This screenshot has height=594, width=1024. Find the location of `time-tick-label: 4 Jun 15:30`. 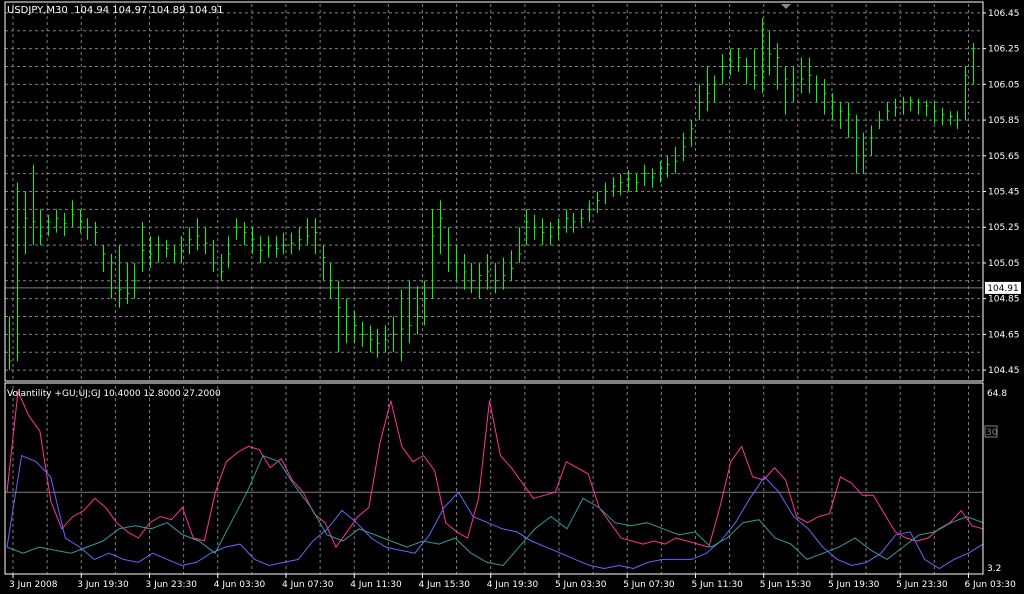

time-tick-label: 4 Jun 15:30 is located at coordinates (444, 585).